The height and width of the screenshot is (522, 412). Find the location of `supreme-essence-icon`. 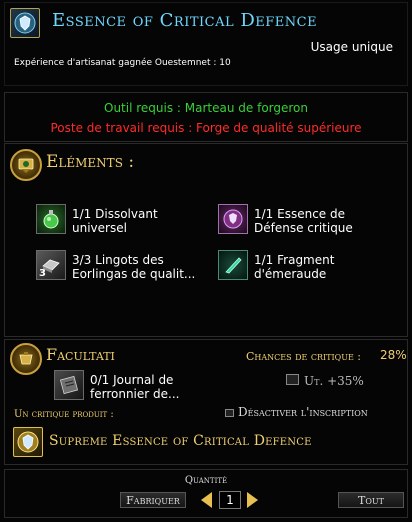

supreme-essence-icon is located at coordinates (28, 442).